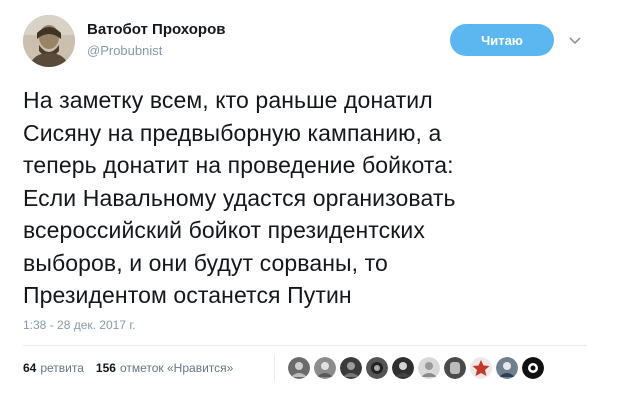 This screenshot has height=405, width=617. Describe the element at coordinates (239, 197) in the screenshot. I see `tweet-line: Если Навальному удастся организовать` at that location.